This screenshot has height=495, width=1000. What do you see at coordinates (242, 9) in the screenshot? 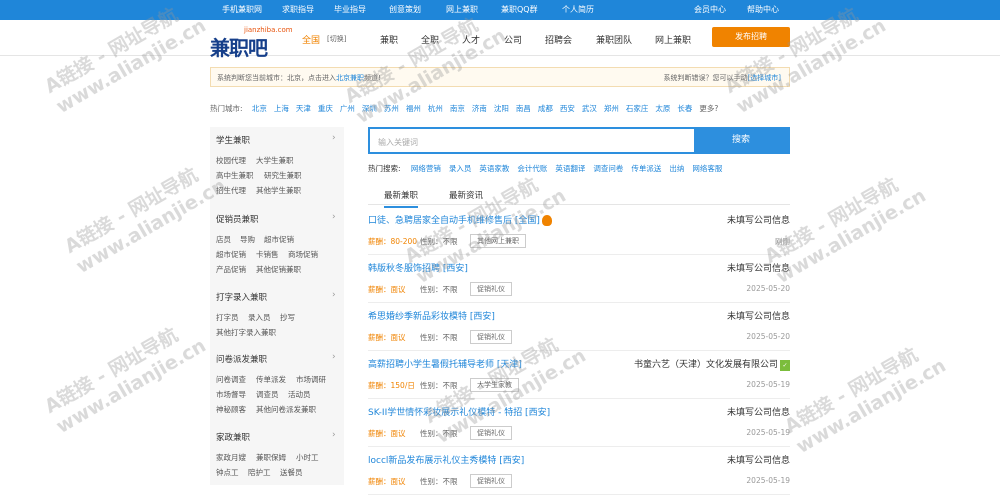
I see `topbar-link-mobile: 手机兼职网` at bounding box center [242, 9].